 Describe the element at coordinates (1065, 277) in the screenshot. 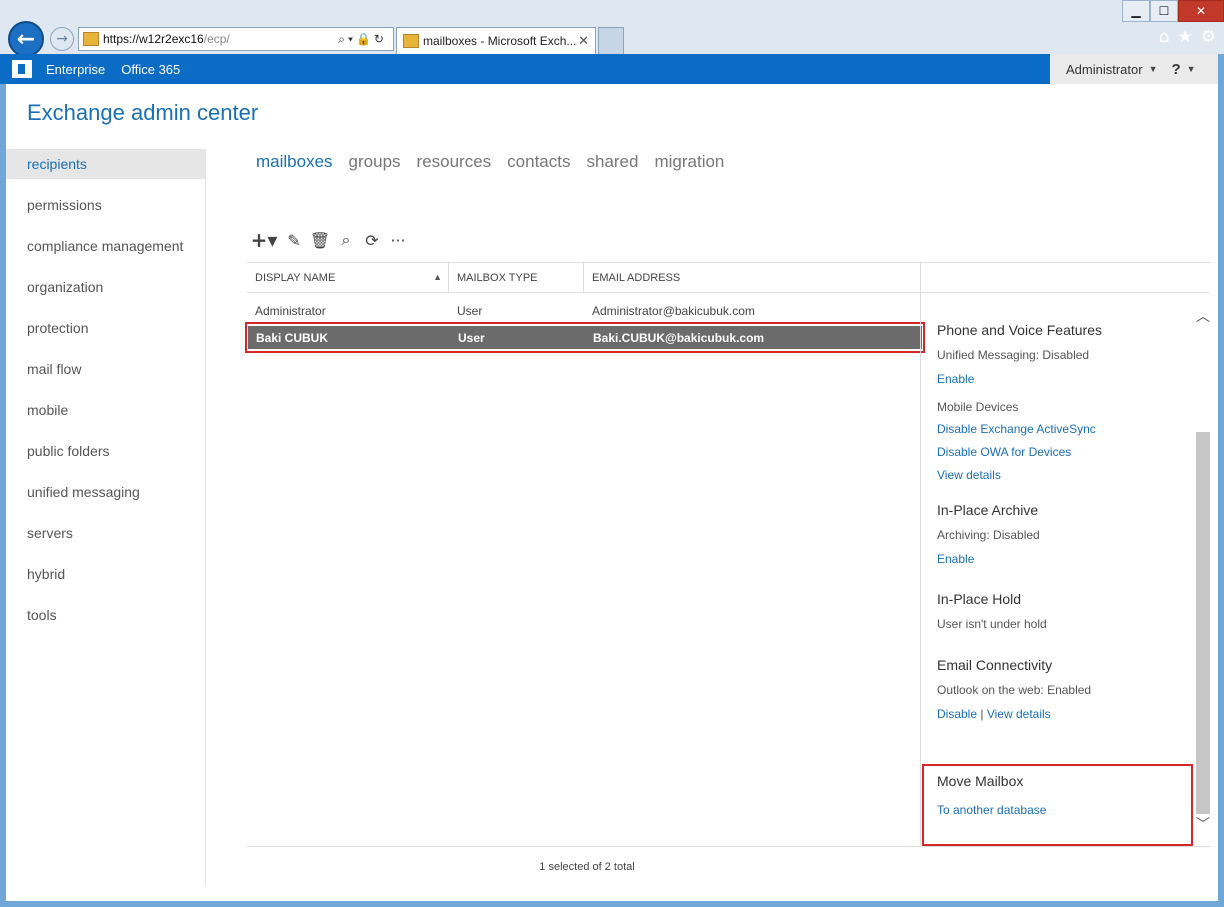

I see `details-header-band` at that location.